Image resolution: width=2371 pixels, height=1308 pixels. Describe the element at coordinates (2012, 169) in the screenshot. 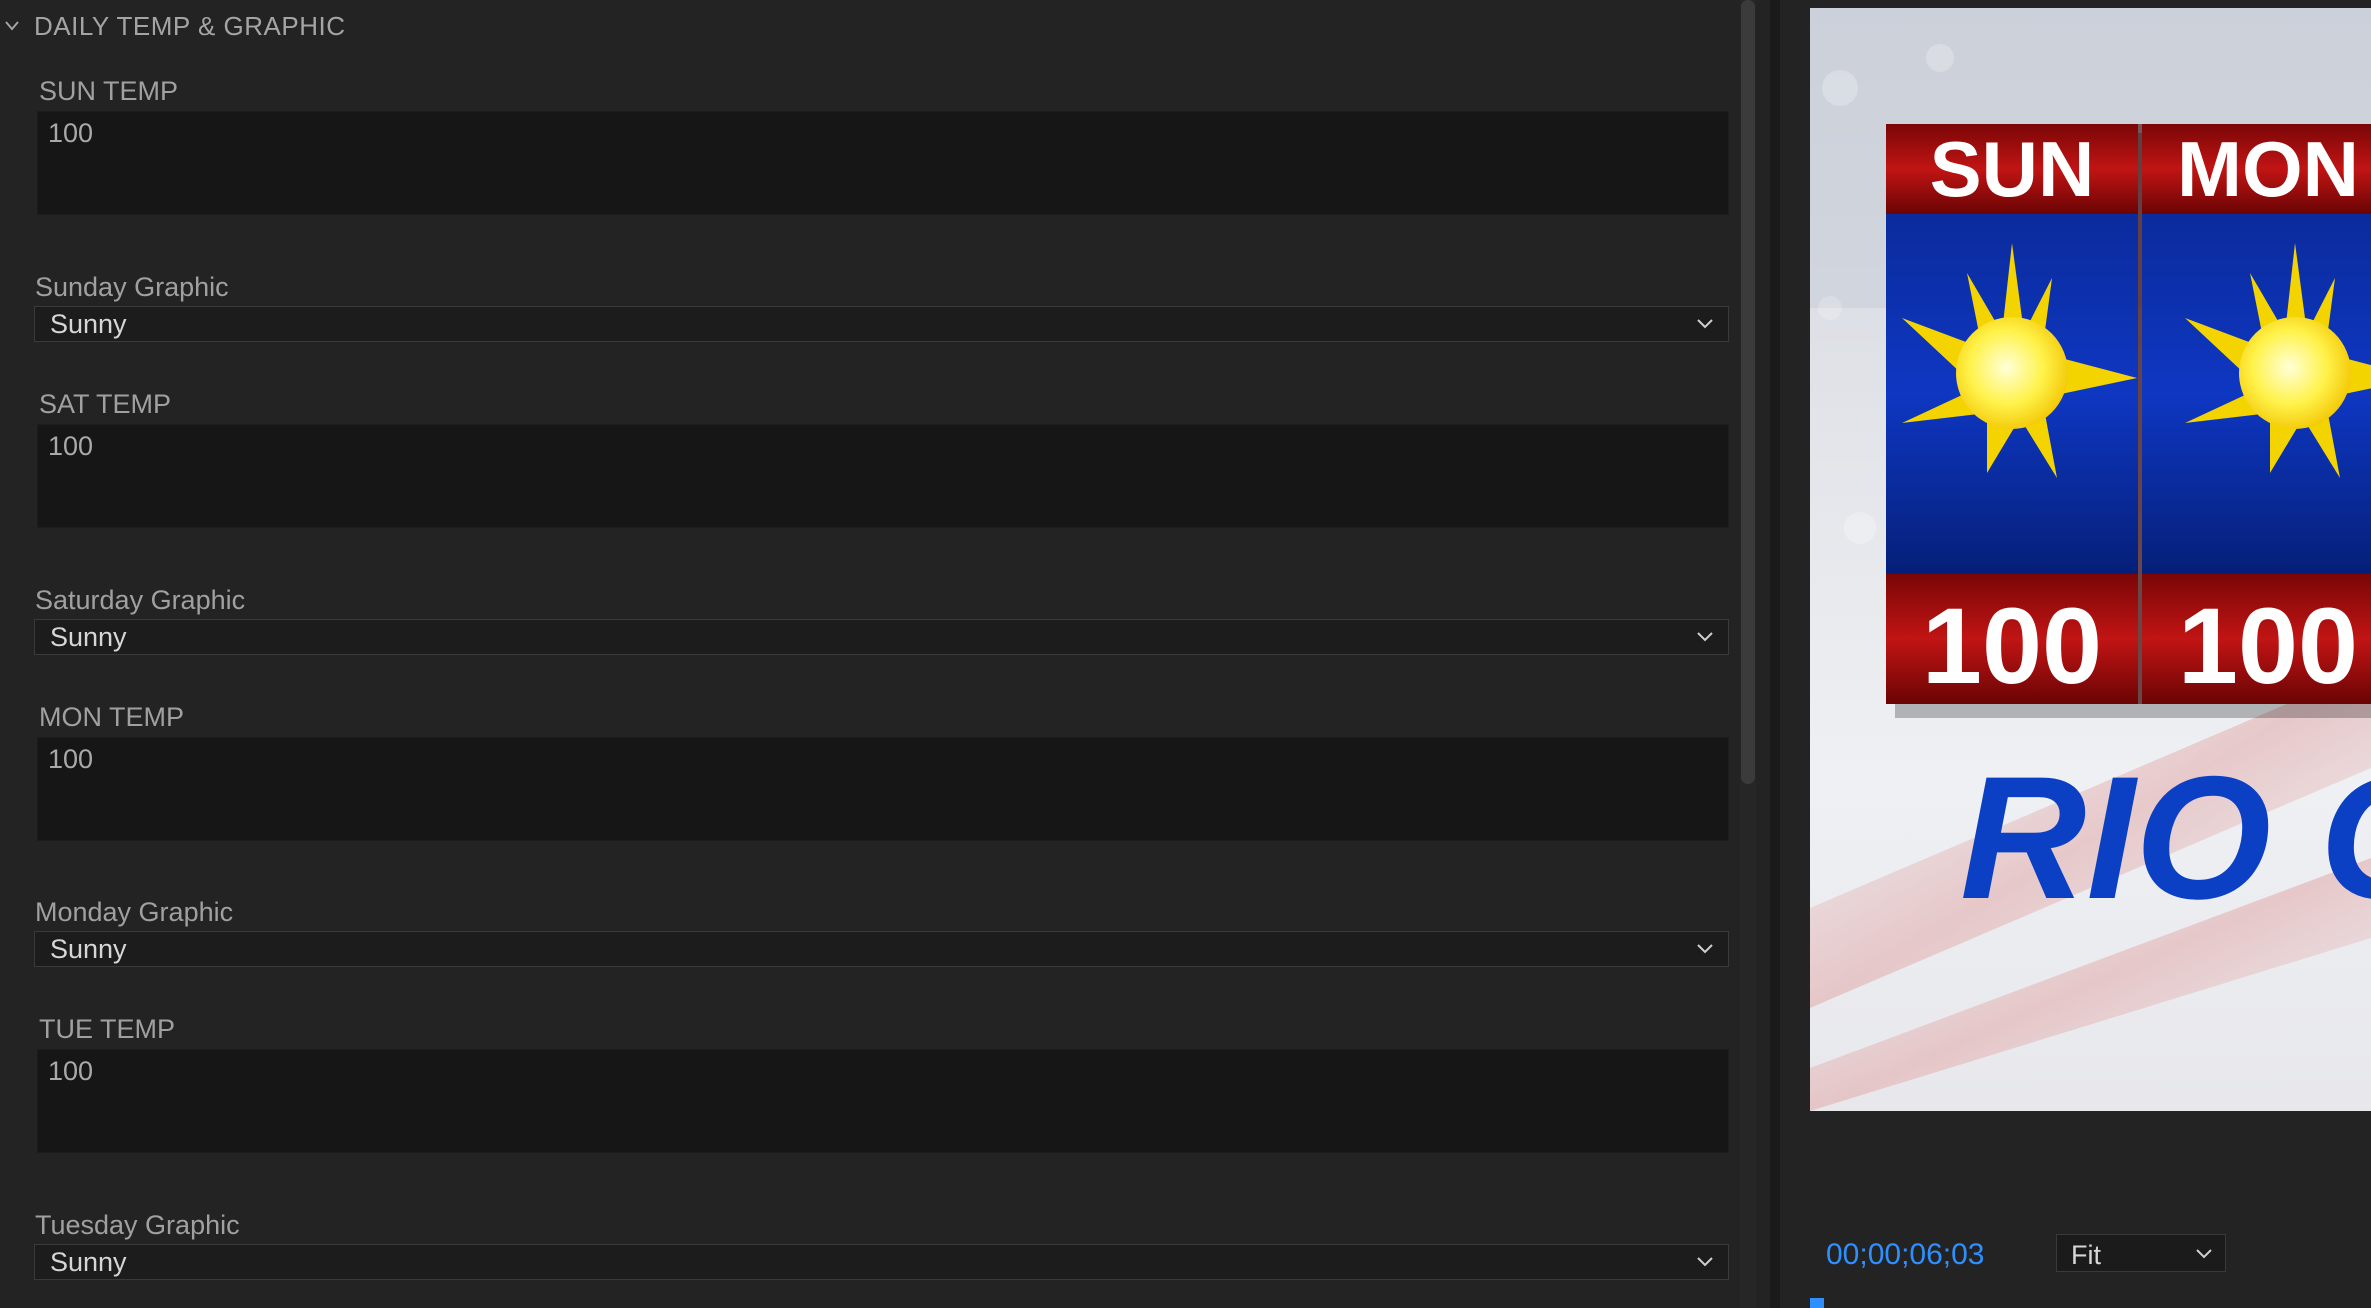

I see `day-label: SUN` at that location.